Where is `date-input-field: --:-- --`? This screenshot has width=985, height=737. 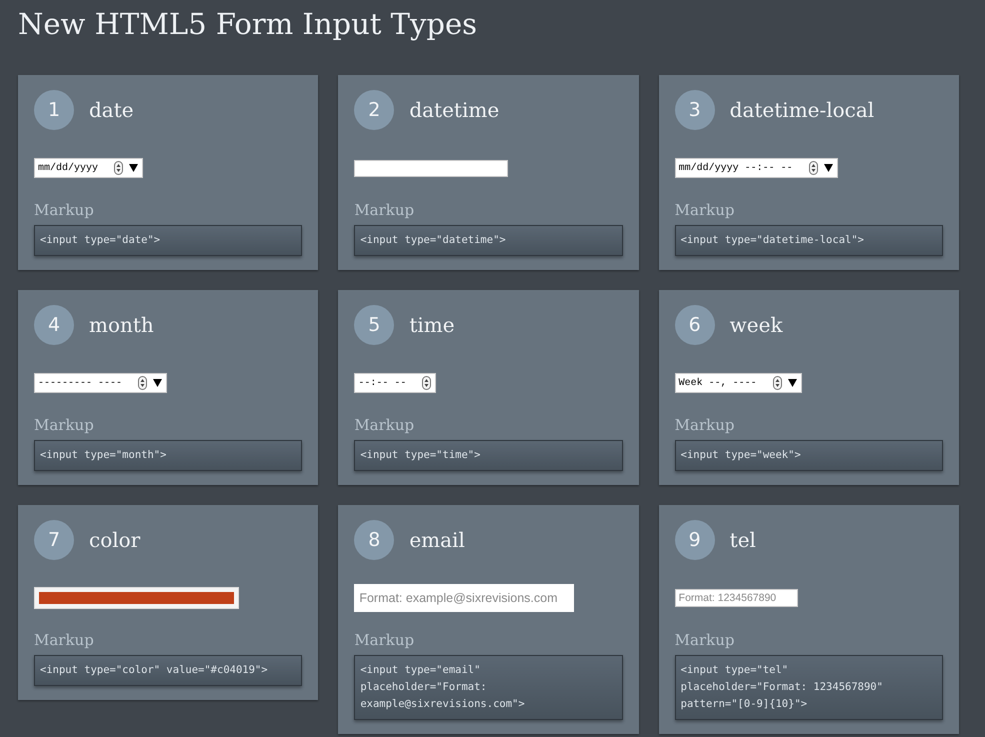 date-input-field: --:-- -- is located at coordinates (395, 383).